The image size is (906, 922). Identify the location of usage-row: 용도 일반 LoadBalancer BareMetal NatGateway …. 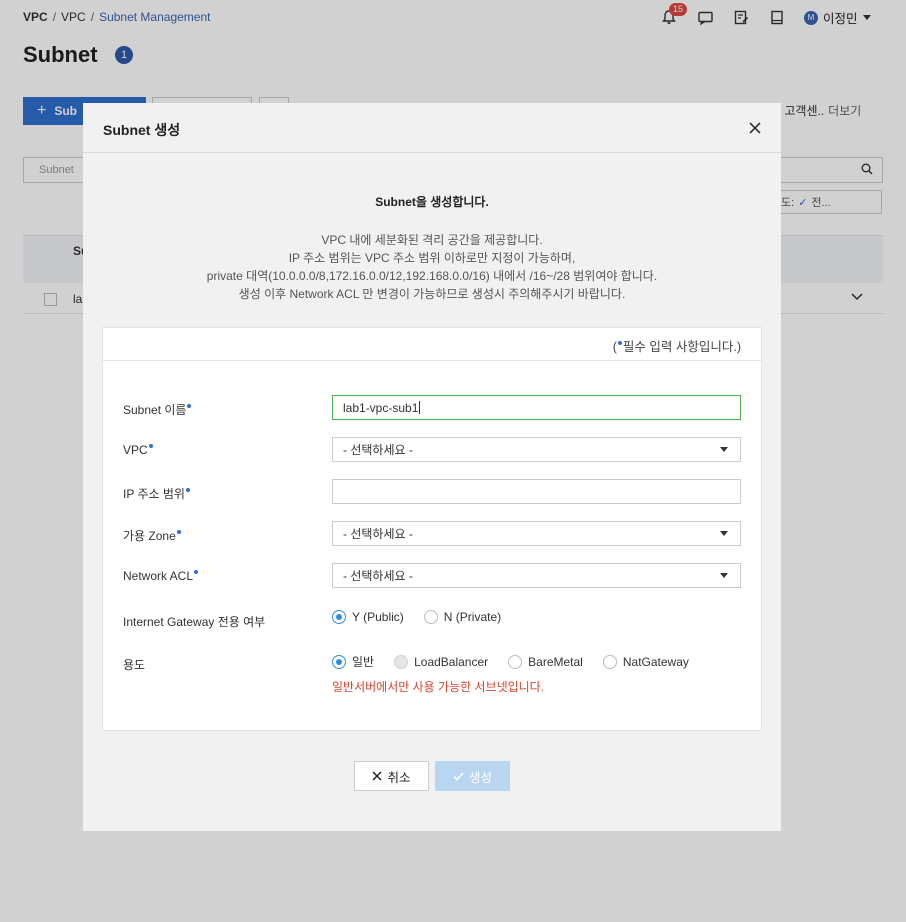
(432, 675).